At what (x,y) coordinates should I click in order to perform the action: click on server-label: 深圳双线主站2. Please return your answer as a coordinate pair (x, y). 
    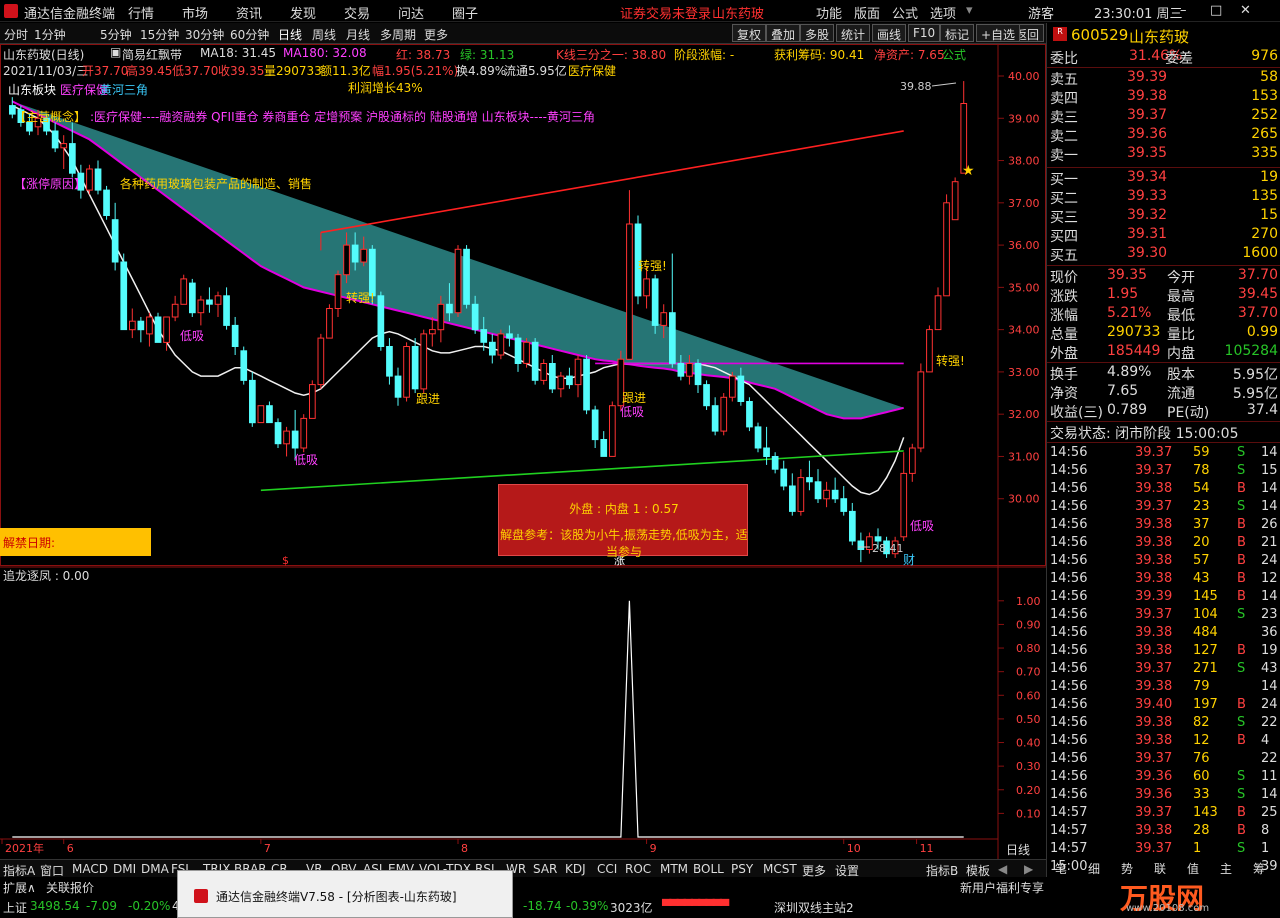
    Looking at the image, I should click on (814, 907).